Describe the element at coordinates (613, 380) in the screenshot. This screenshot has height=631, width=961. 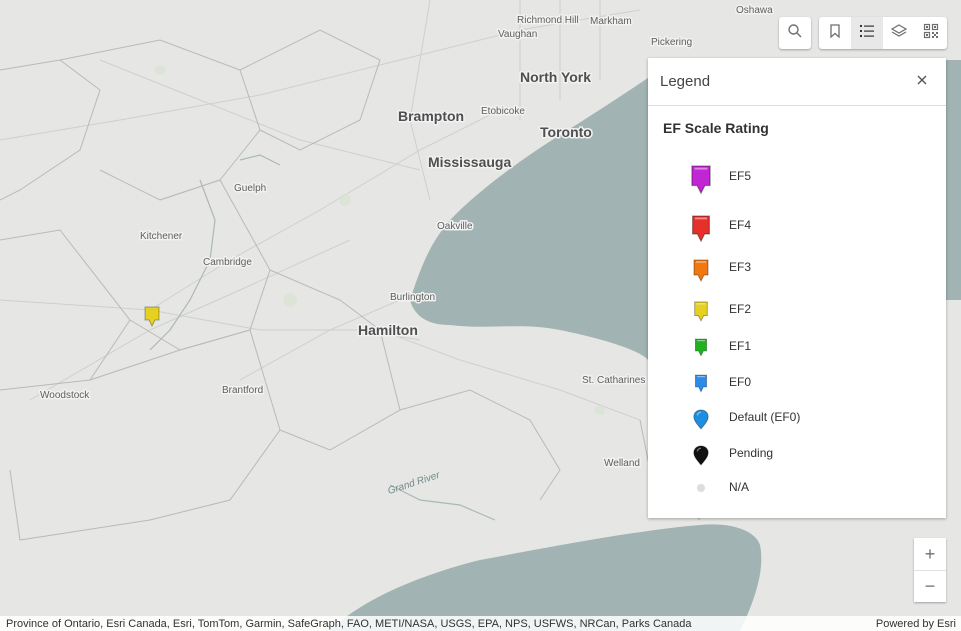
I see `place-label: St. Catharines` at that location.